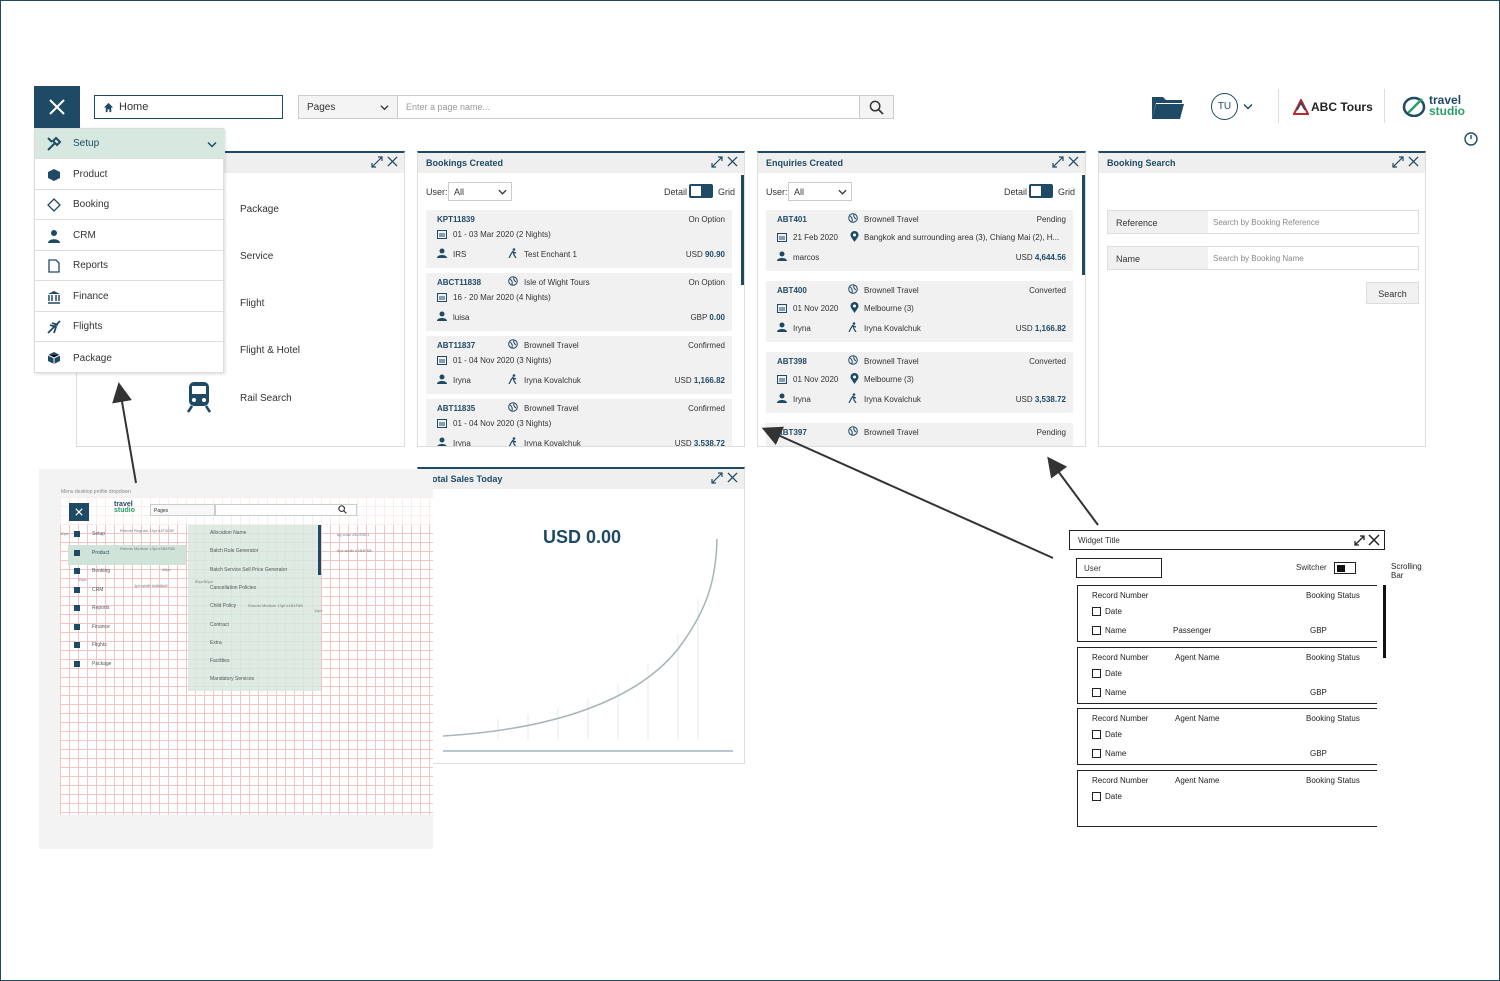  What do you see at coordinates (1313, 222) in the screenshot?
I see `reference-input: Search by Booking Reference` at bounding box center [1313, 222].